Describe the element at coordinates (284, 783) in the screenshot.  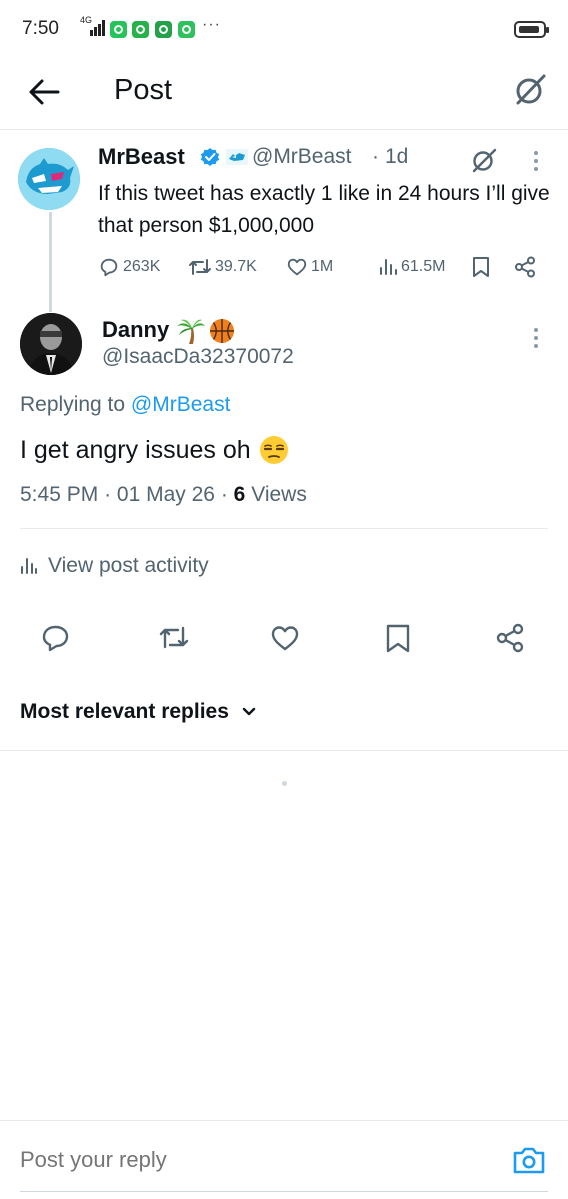
I see `loading-indicator` at that location.